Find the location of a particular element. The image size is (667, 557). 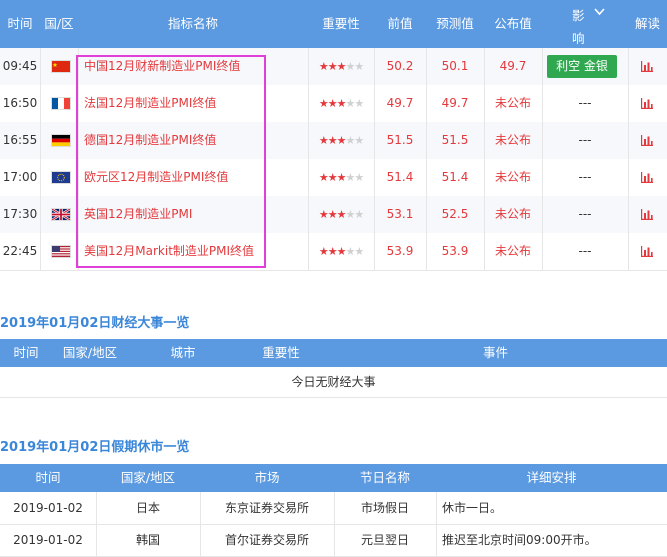

row-indicator-link: 美国12月Markit制造业PMI终值 is located at coordinates (193, 251).